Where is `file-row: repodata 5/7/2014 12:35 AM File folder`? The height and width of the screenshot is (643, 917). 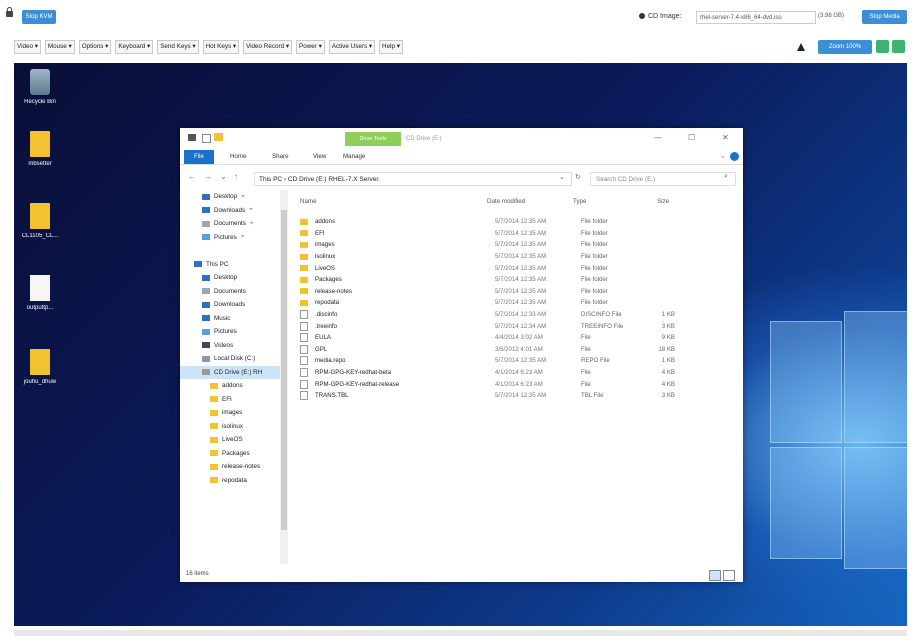 file-row: repodata 5/7/2014 12:35 AM File folder is located at coordinates (520, 303).